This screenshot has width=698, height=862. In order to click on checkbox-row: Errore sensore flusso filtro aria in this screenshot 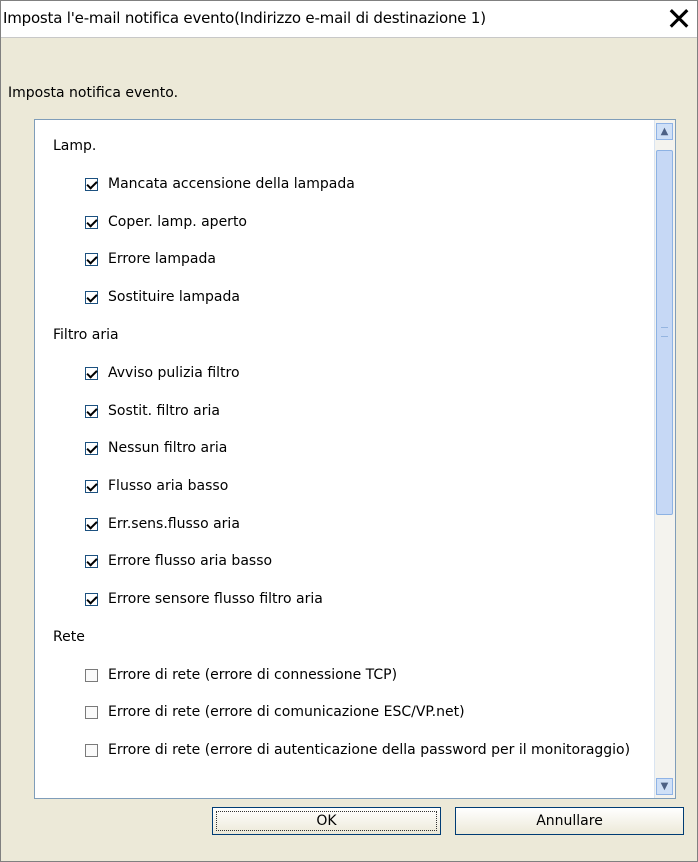, I will do `click(204, 599)`.